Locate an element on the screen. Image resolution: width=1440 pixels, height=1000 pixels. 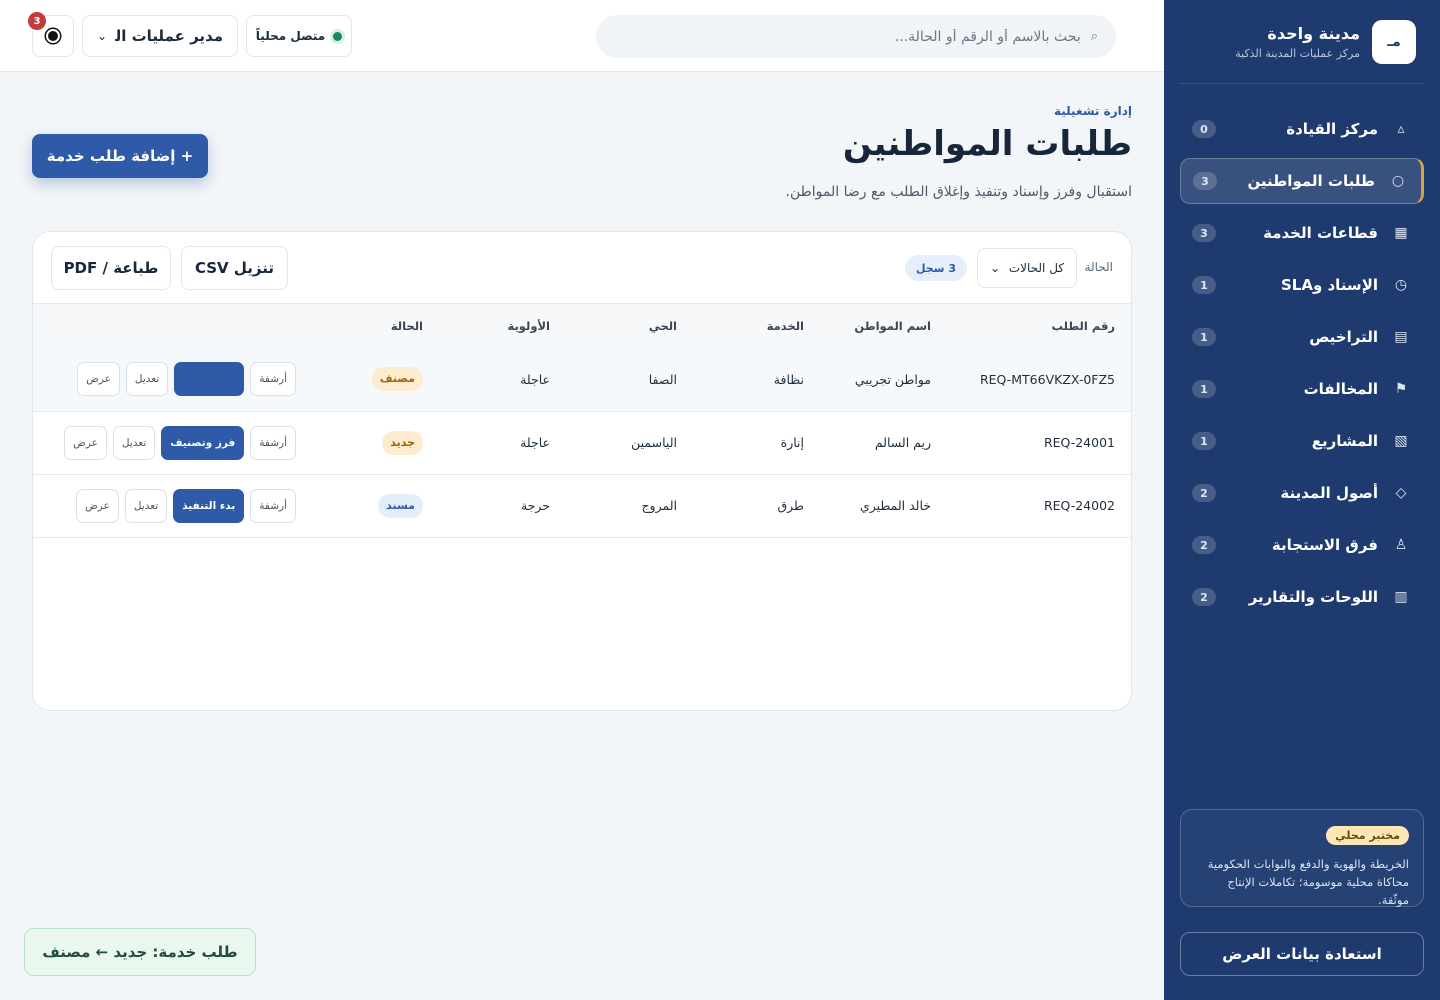
sidebar-item-city-assets: ◇ أصول المدينة 2 is located at coordinates (1302, 493).